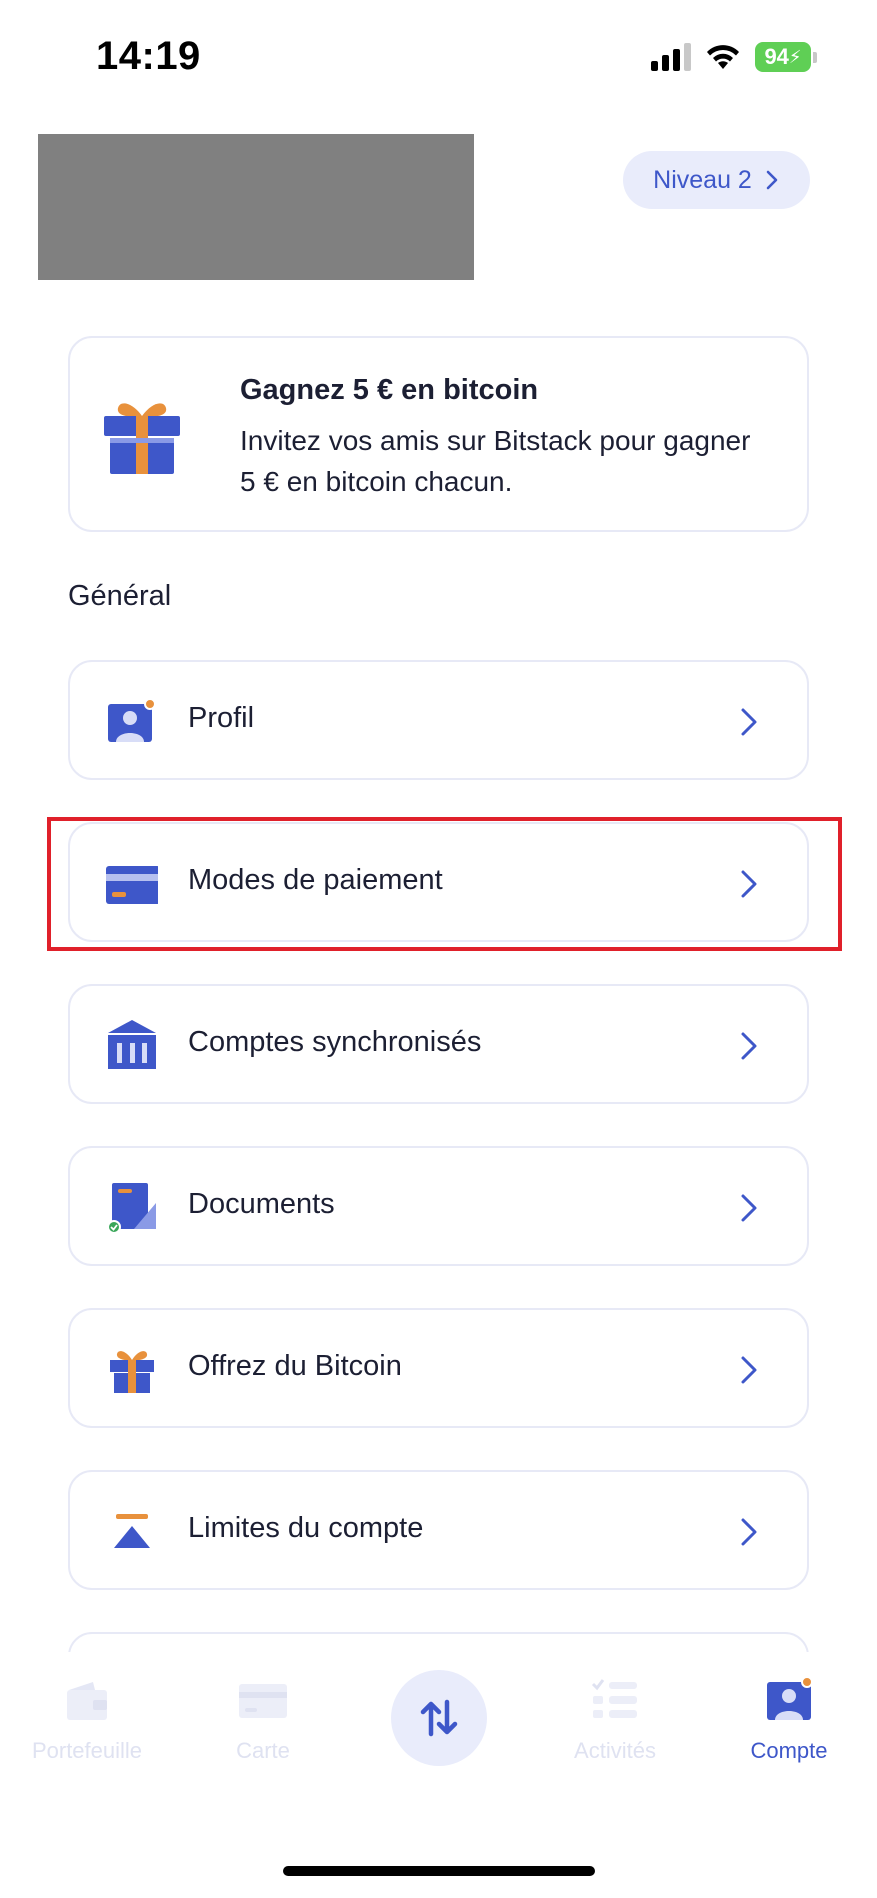 This screenshot has width=877, height=1898. What do you see at coordinates (306, 1528) in the screenshot?
I see `menu-item-label: Limites du compte` at bounding box center [306, 1528].